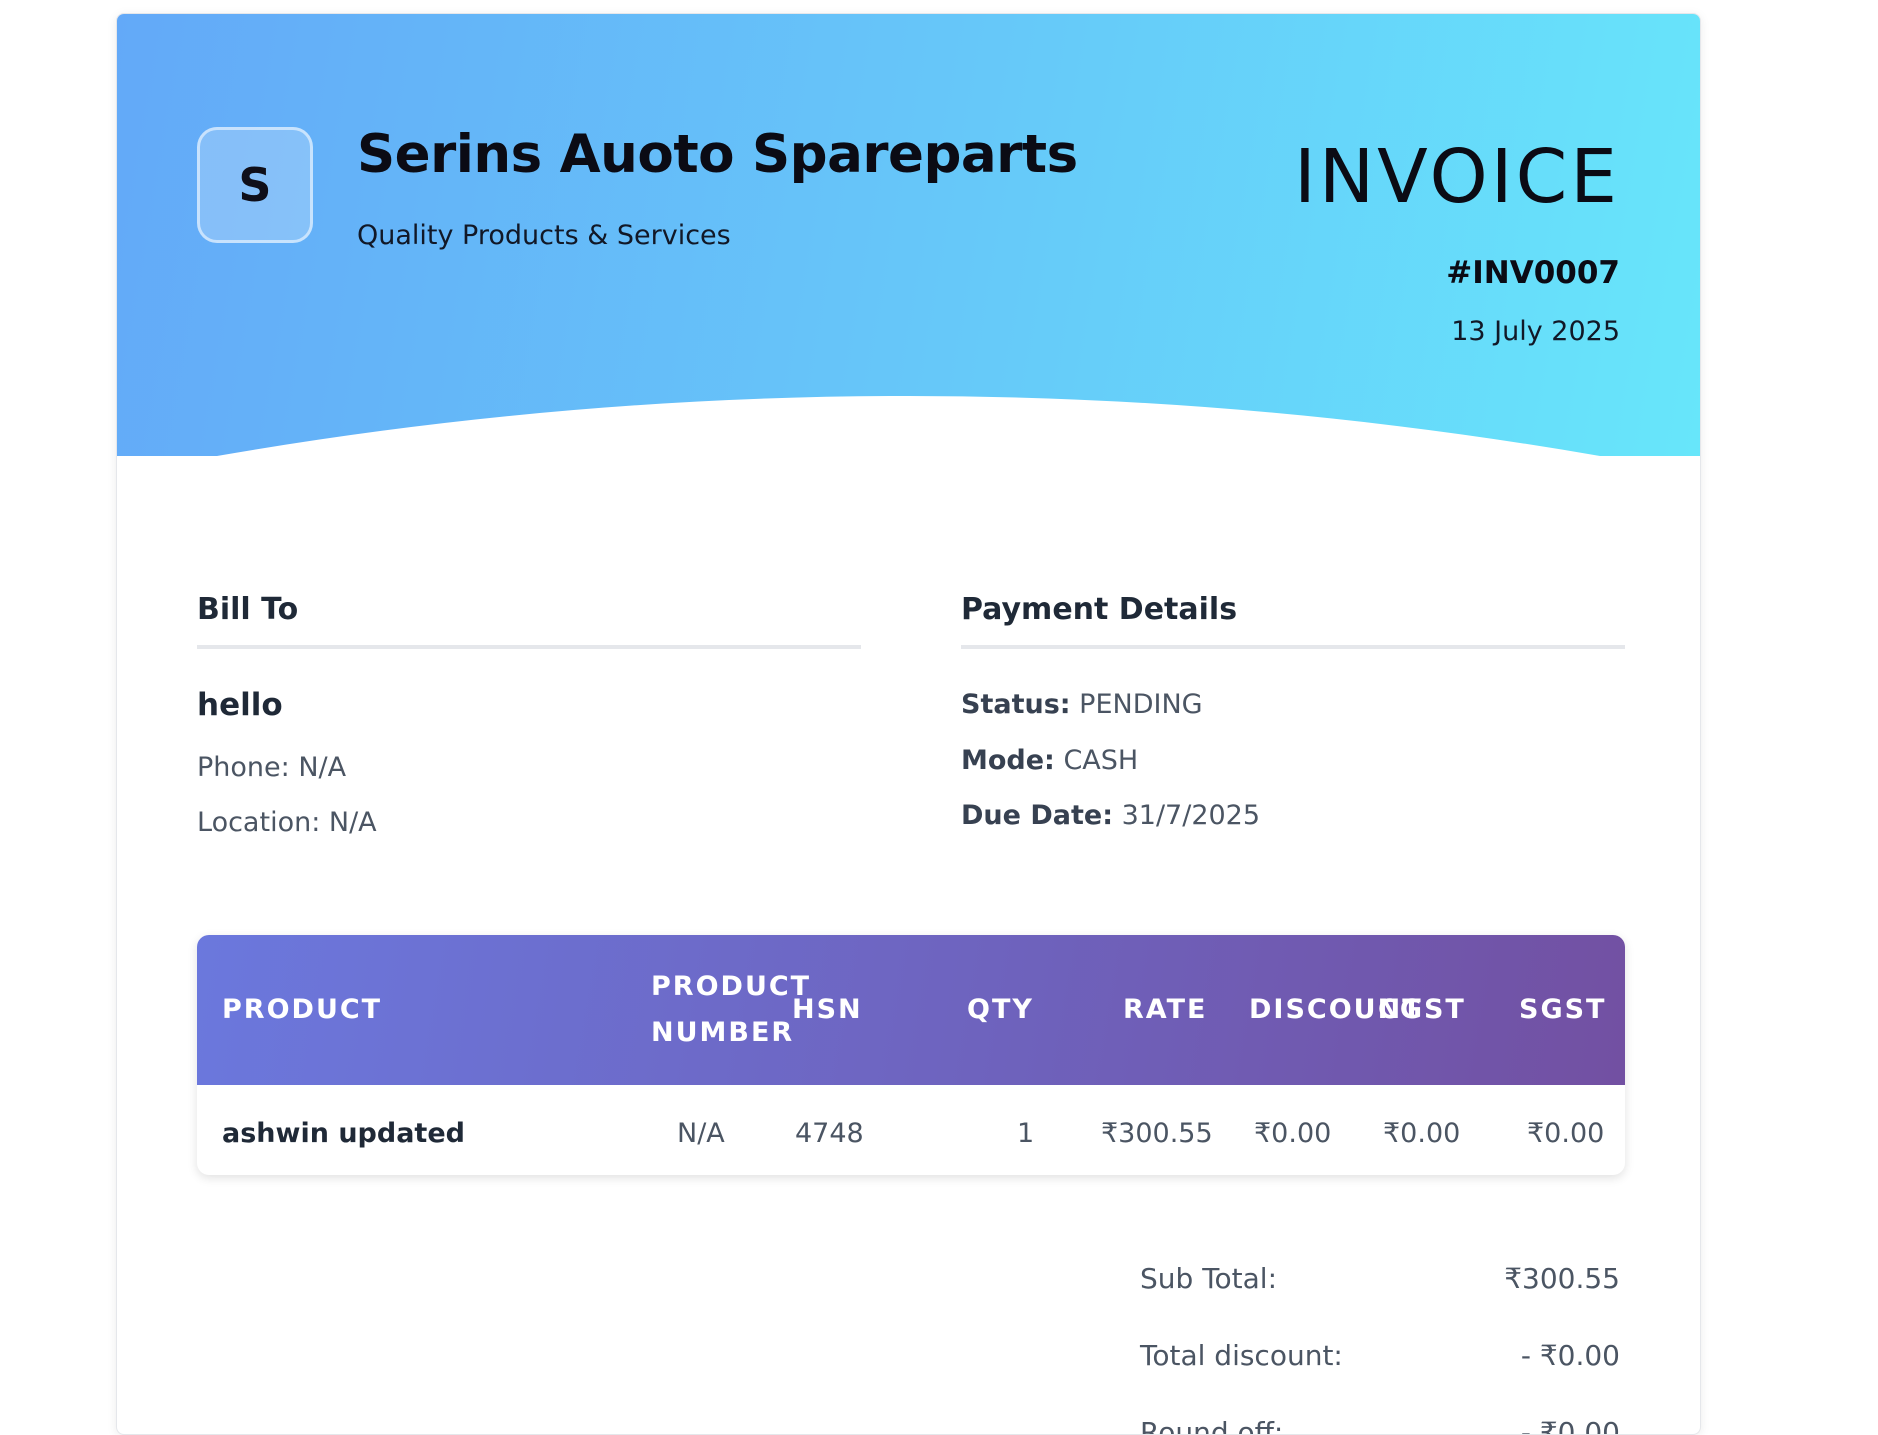 The width and height of the screenshot is (1878, 1435). What do you see at coordinates (343, 1133) in the screenshot?
I see `cell-product: ashwin updated` at bounding box center [343, 1133].